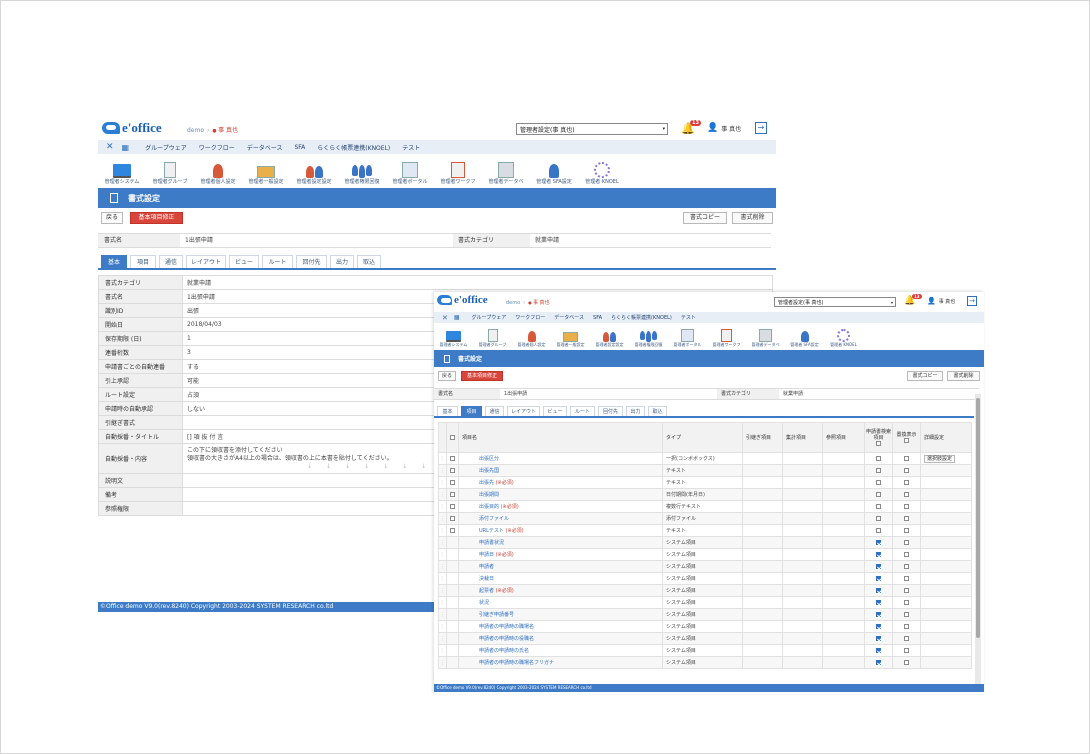 The height and width of the screenshot is (754, 1090). Describe the element at coordinates (218, 172) in the screenshot. I see `admin-icon-personal: 管理者個人設定` at that location.